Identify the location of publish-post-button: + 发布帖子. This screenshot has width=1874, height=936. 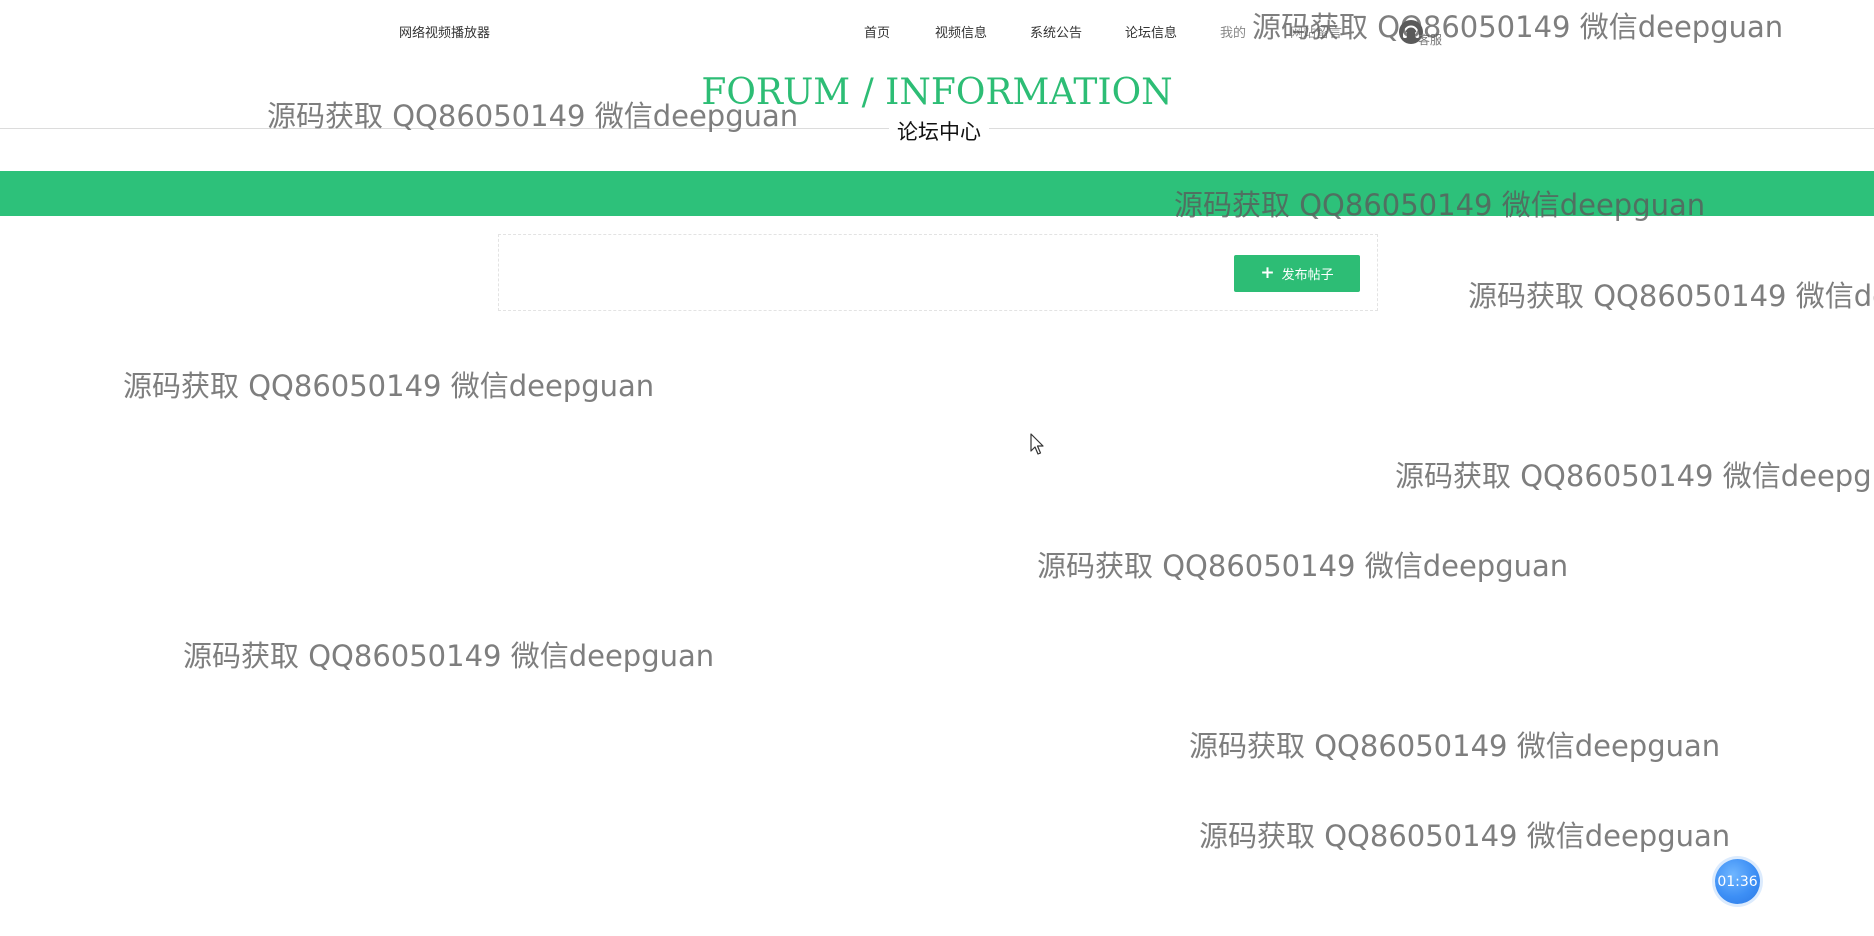
(1297, 273).